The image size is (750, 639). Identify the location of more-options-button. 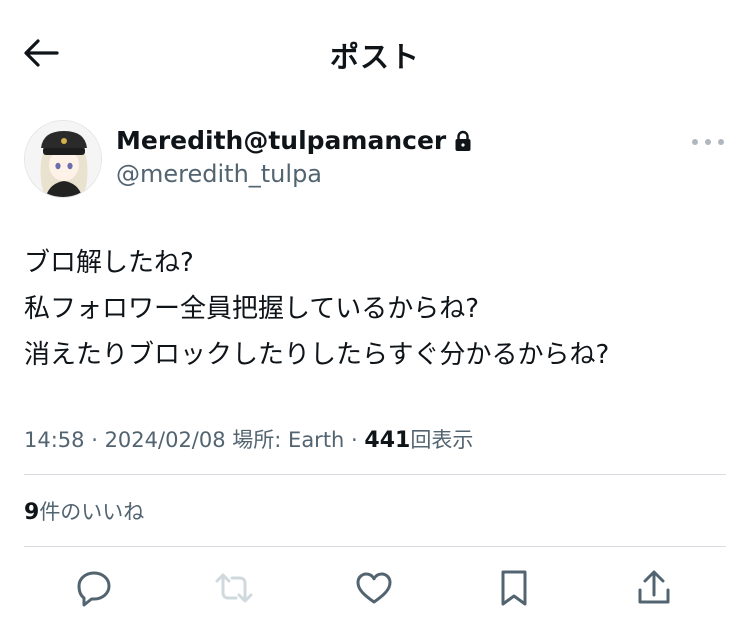
(708, 142).